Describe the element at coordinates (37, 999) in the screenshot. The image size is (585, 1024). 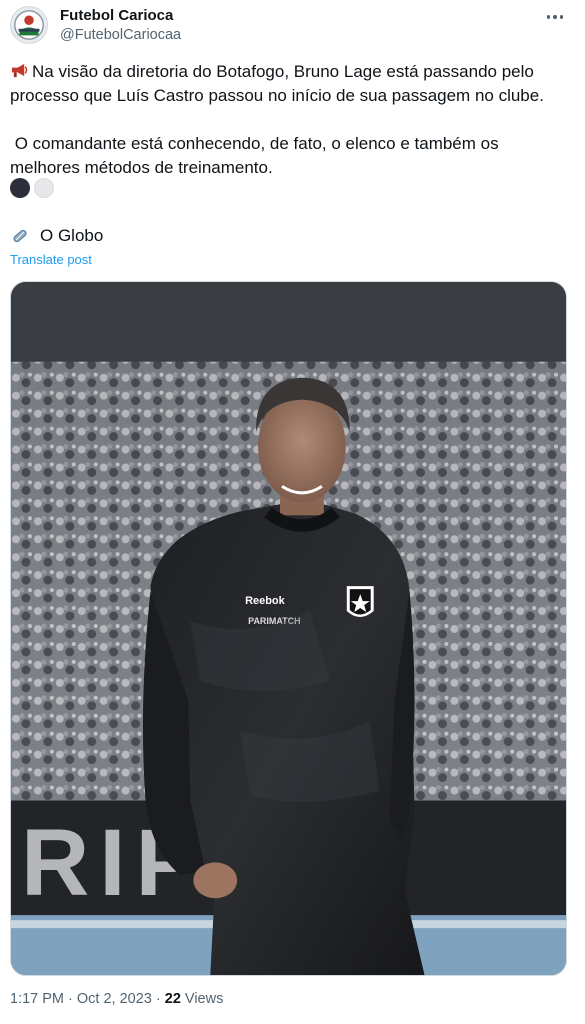
I see `post-time: 1:17 PM` at that location.